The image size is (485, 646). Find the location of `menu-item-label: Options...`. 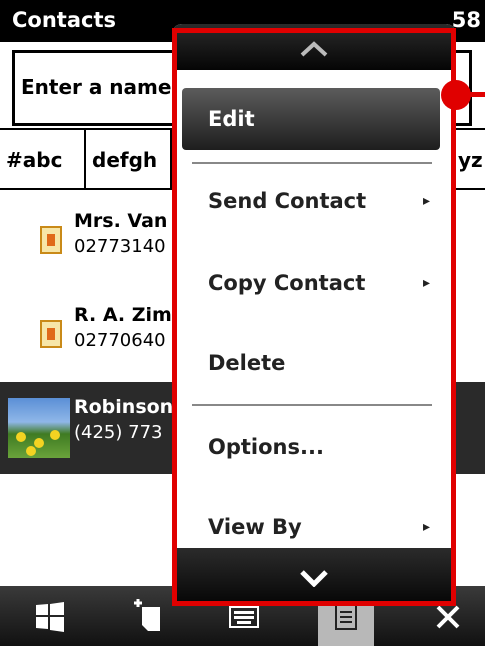

menu-item-label: Options... is located at coordinates (266, 447).